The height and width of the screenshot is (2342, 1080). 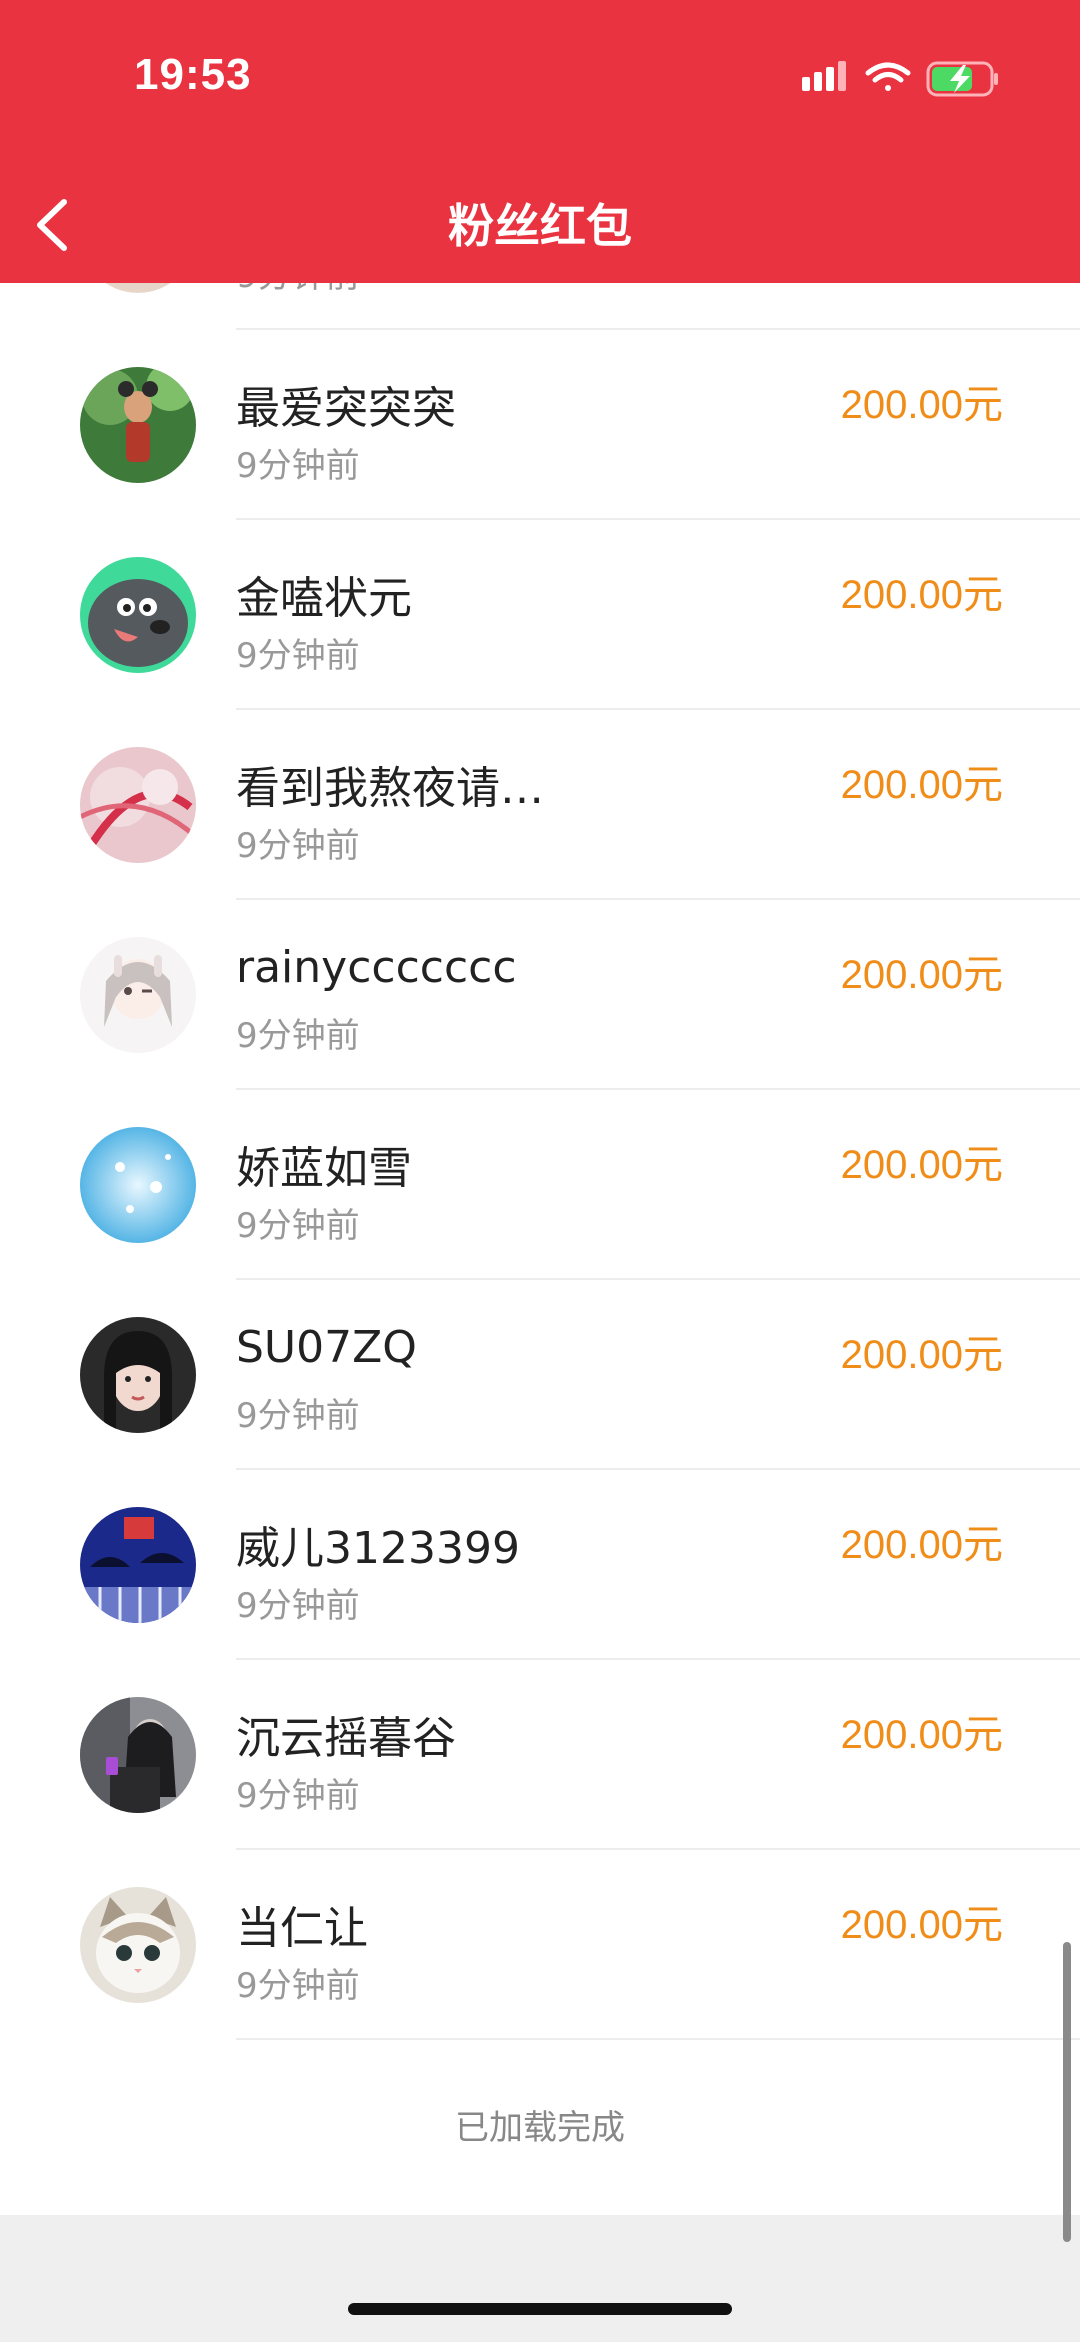 I want to click on user-name: 金嗑状元, so click(x=324, y=598).